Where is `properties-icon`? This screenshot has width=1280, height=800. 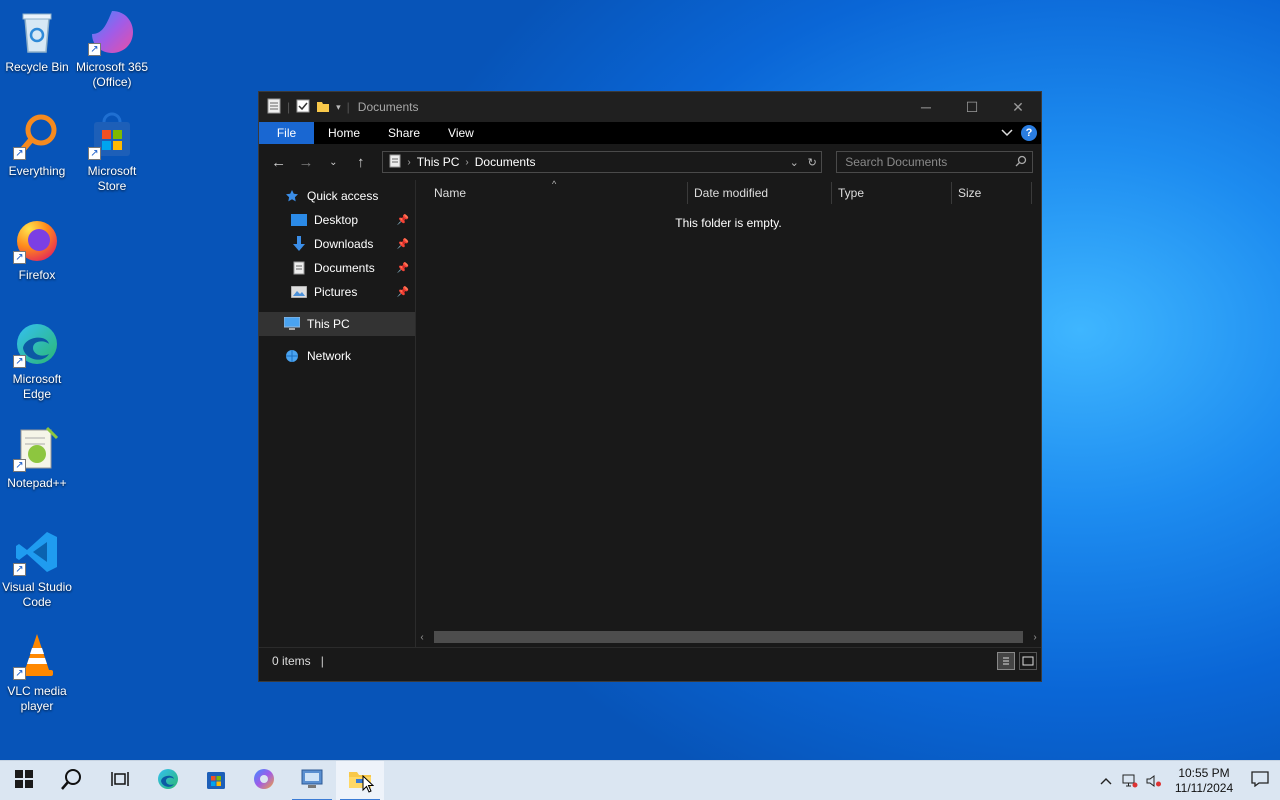
properties-icon is located at coordinates (303, 107).